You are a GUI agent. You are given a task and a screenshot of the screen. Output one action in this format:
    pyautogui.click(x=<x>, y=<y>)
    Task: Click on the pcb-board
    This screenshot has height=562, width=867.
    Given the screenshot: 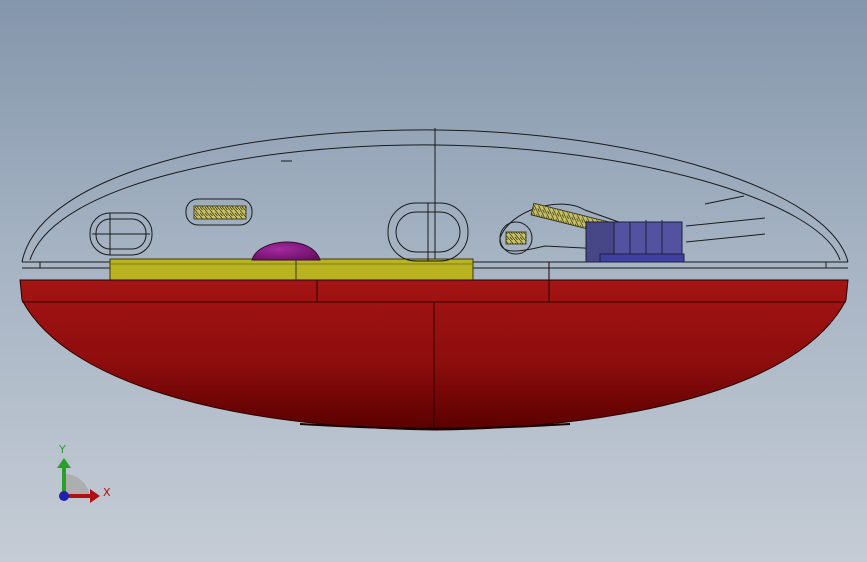 What is the action you would take?
    pyautogui.click(x=291, y=269)
    